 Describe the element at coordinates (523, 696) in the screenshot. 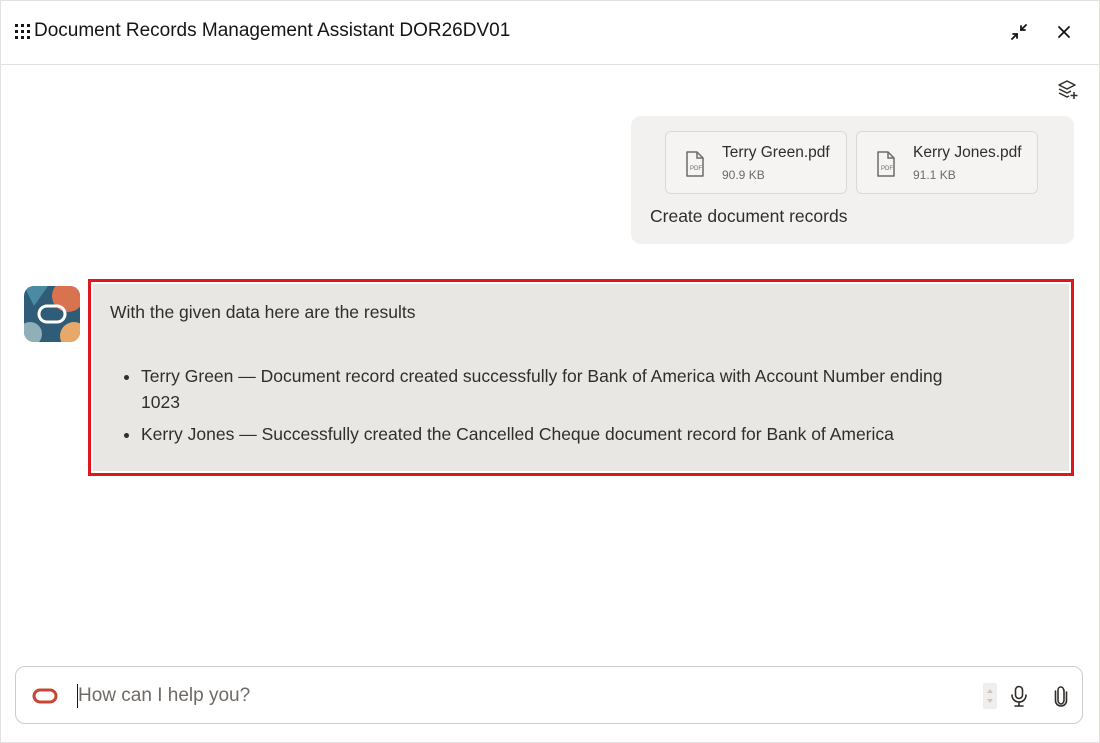

I see `message-input` at that location.